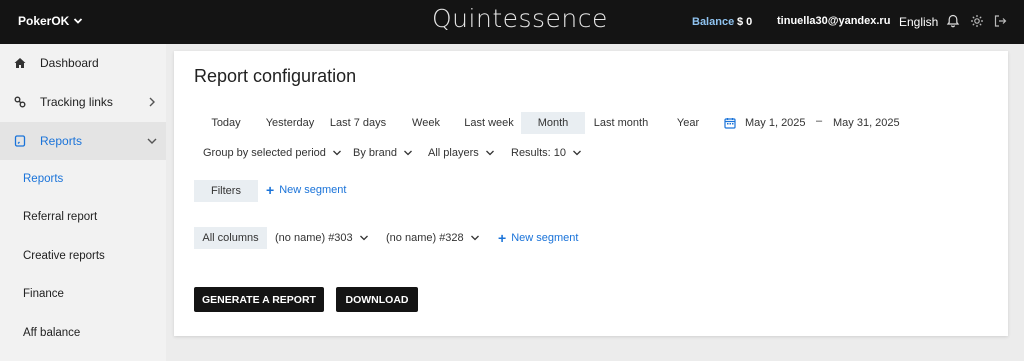 This screenshot has width=1024, height=361. What do you see at coordinates (52, 333) in the screenshot?
I see `sidebar-subitem-label: Aff balance` at bounding box center [52, 333].